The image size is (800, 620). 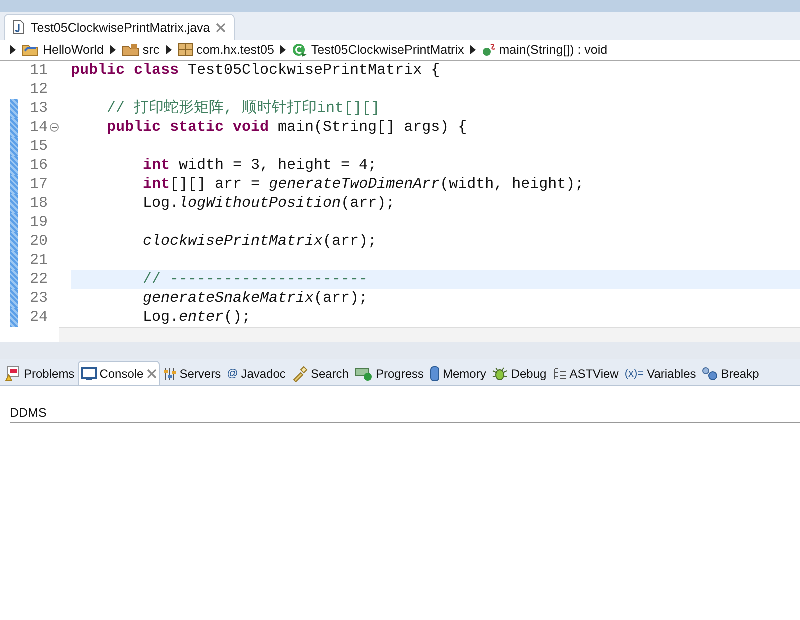 I want to click on breadcrumb-item: main(String[]) : void, so click(x=545, y=50).